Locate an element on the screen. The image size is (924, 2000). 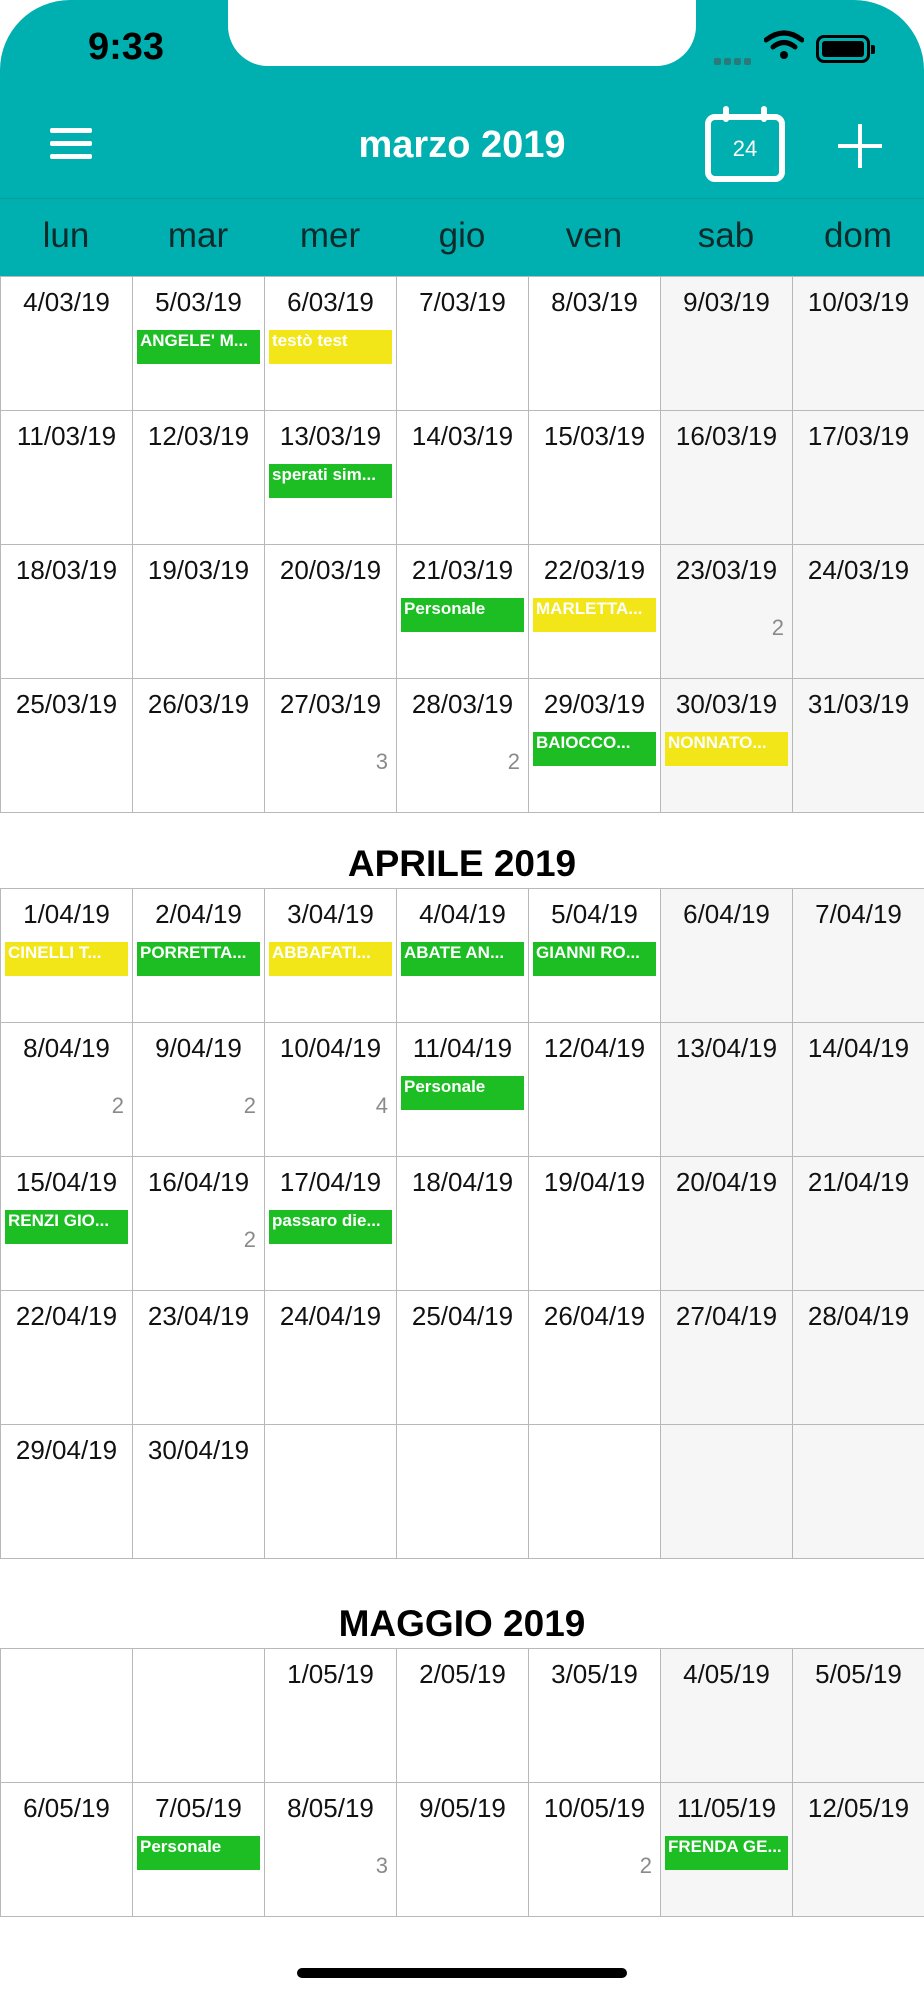
day-cell: 25/04/19 is located at coordinates (463, 1358).